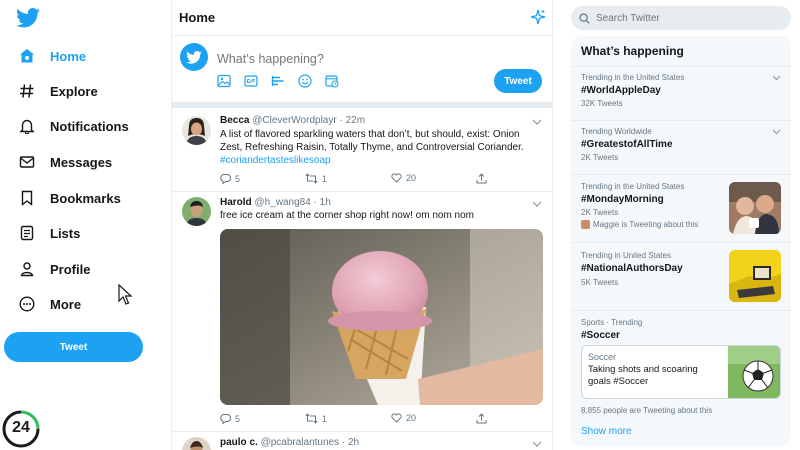  What do you see at coordinates (292, 202) in the screenshot?
I see `tweet-handle-time: @h_wang84 · 1h` at bounding box center [292, 202].